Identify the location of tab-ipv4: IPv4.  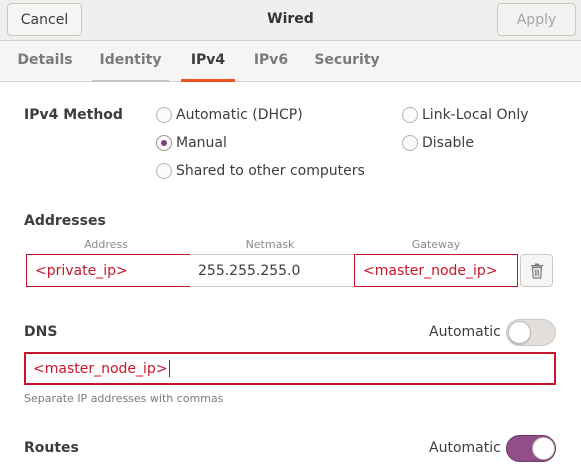
(208, 67).